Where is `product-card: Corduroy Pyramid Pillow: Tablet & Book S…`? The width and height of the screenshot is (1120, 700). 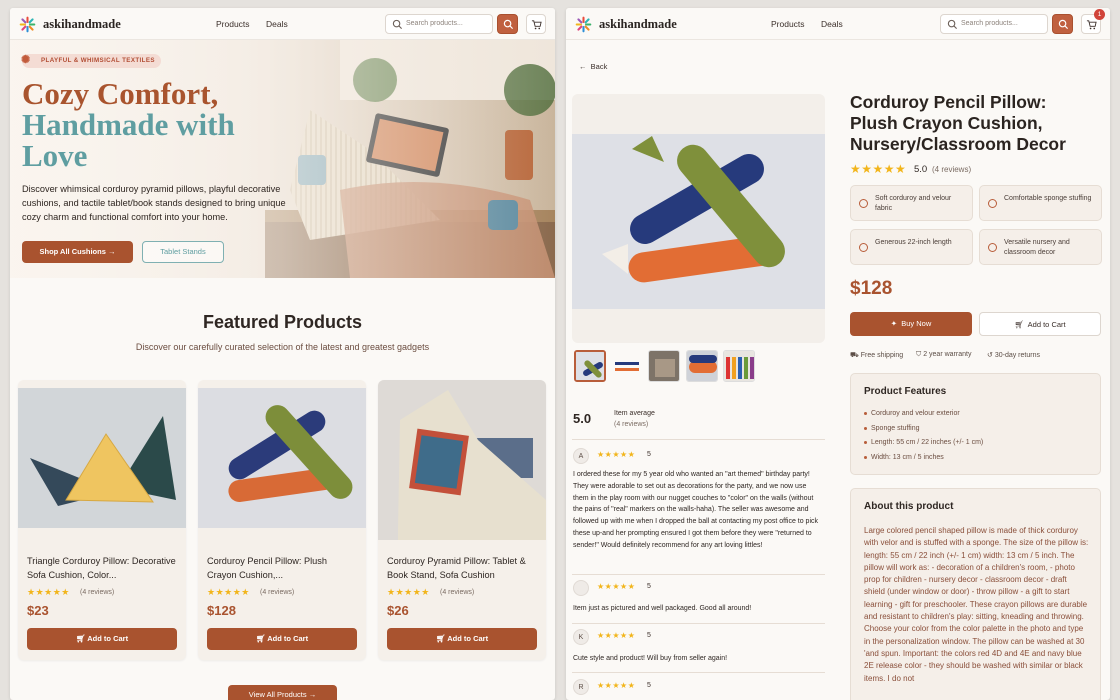
product-card: Corduroy Pyramid Pillow: Tablet & Book S… is located at coordinates (462, 520).